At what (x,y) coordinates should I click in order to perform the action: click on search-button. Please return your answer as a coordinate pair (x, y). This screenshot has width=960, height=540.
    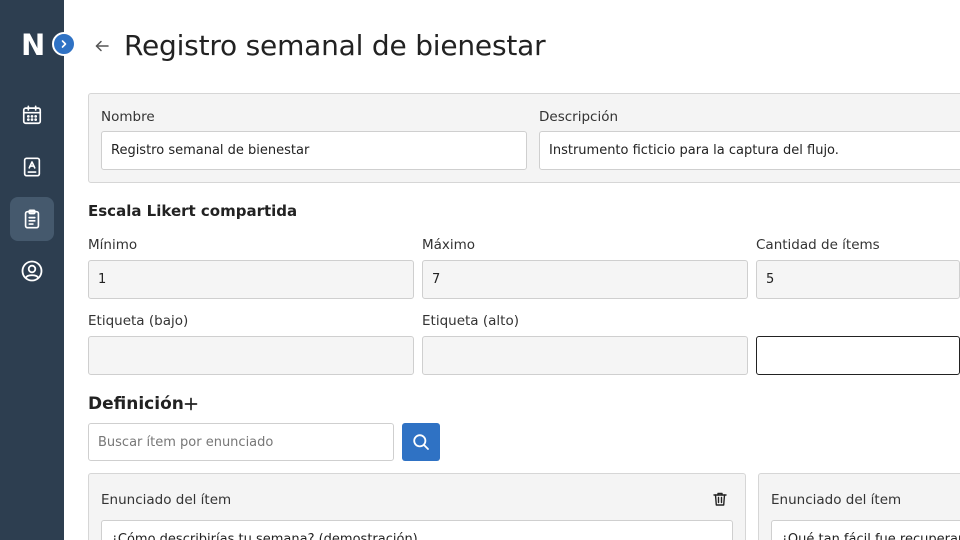
    Looking at the image, I should click on (421, 442).